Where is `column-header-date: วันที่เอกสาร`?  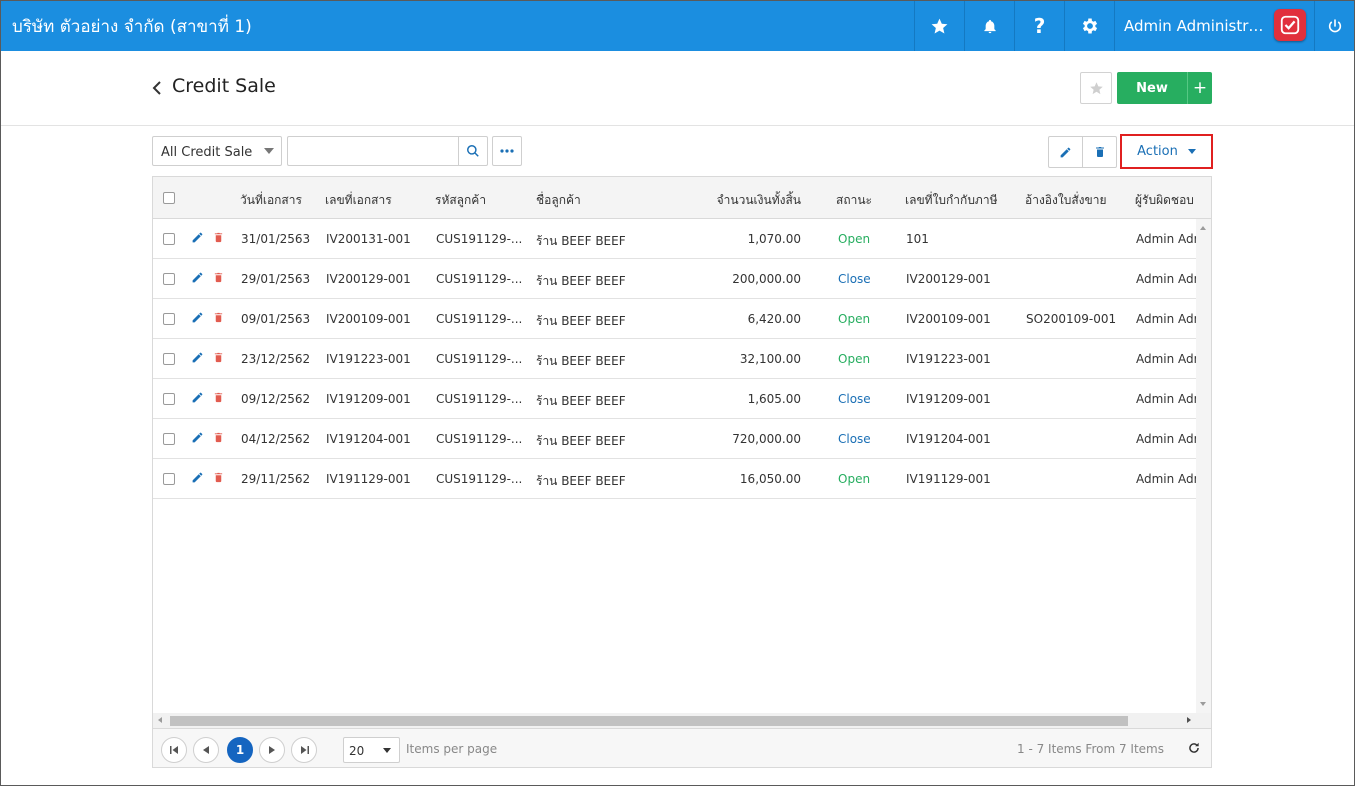
column-header-date: วันที่เอกสาร is located at coordinates (271, 200).